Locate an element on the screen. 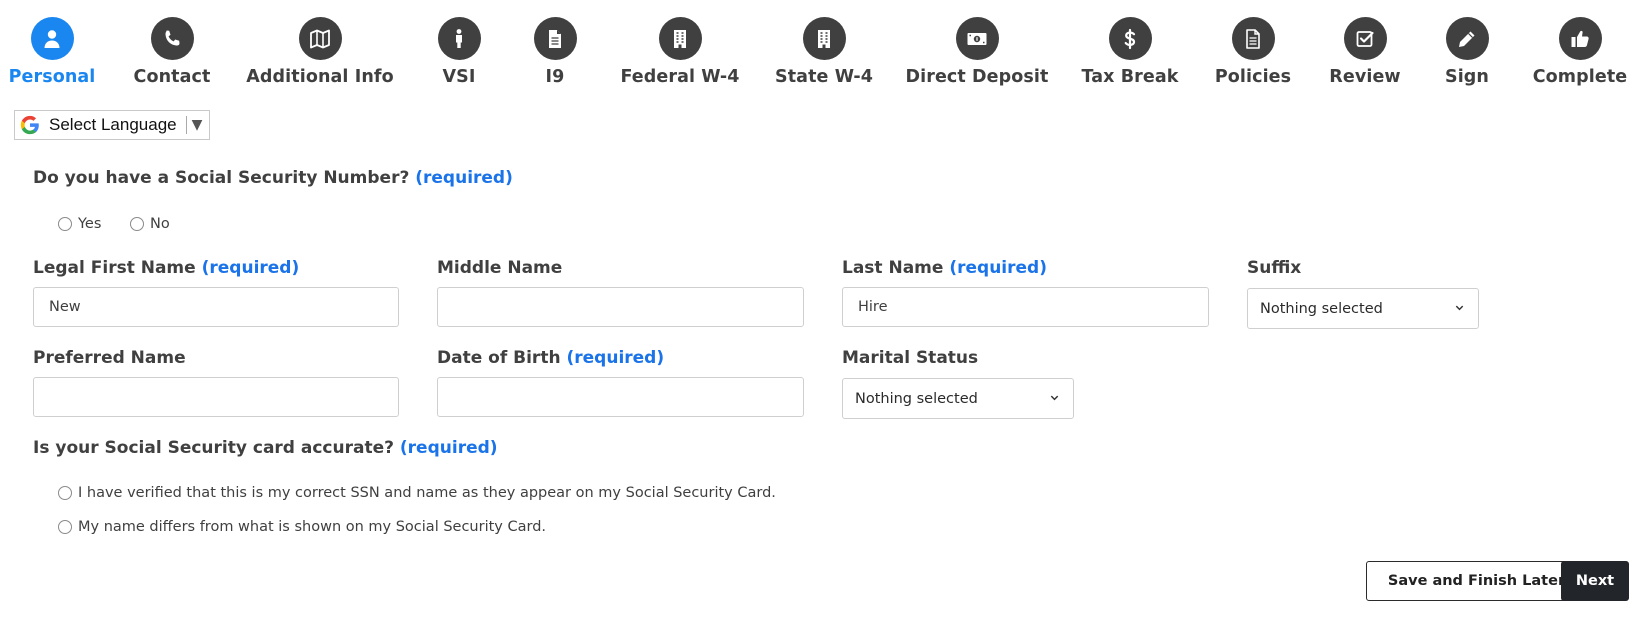 This screenshot has width=1643, height=638. step-label: Complete is located at coordinates (1580, 77).